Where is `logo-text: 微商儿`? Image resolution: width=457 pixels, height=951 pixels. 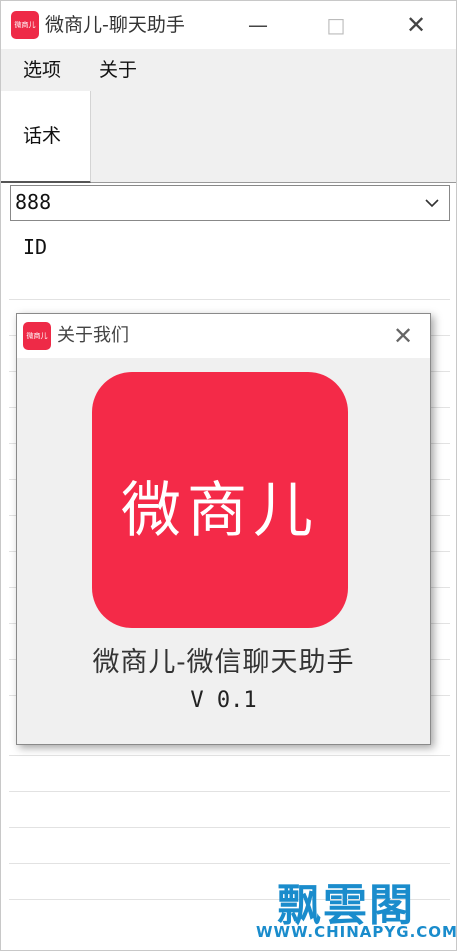 logo-text: 微商儿 is located at coordinates (220, 511).